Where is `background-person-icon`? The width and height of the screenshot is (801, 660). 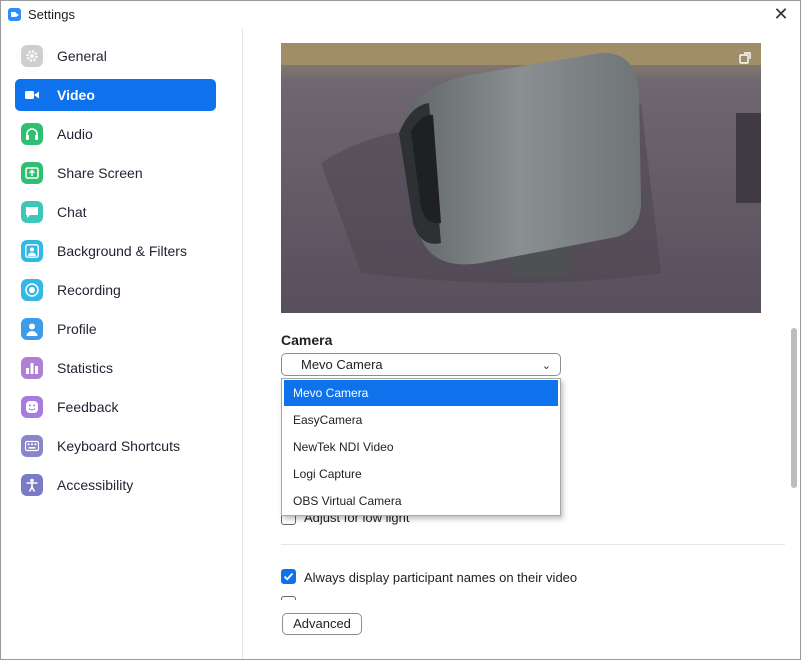 background-person-icon is located at coordinates (32, 251).